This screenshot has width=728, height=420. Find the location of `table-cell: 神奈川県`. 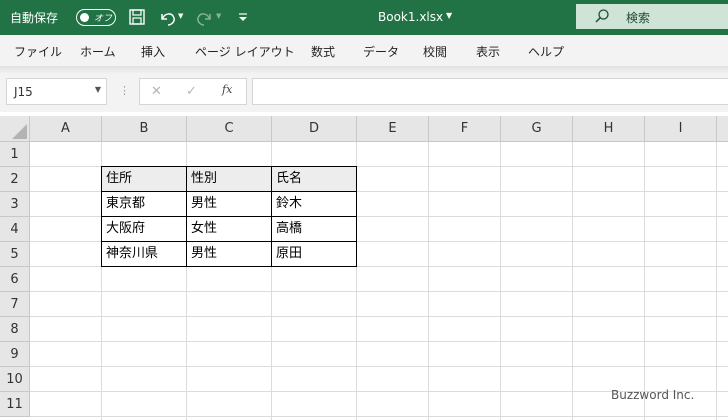

table-cell: 神奈川県 is located at coordinates (144, 254).